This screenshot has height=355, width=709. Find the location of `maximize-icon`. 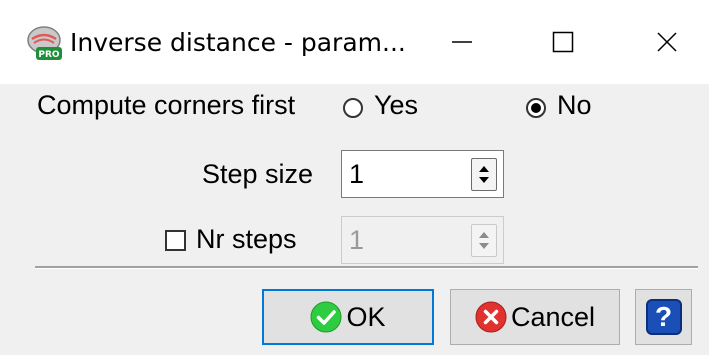

maximize-icon is located at coordinates (563, 42).